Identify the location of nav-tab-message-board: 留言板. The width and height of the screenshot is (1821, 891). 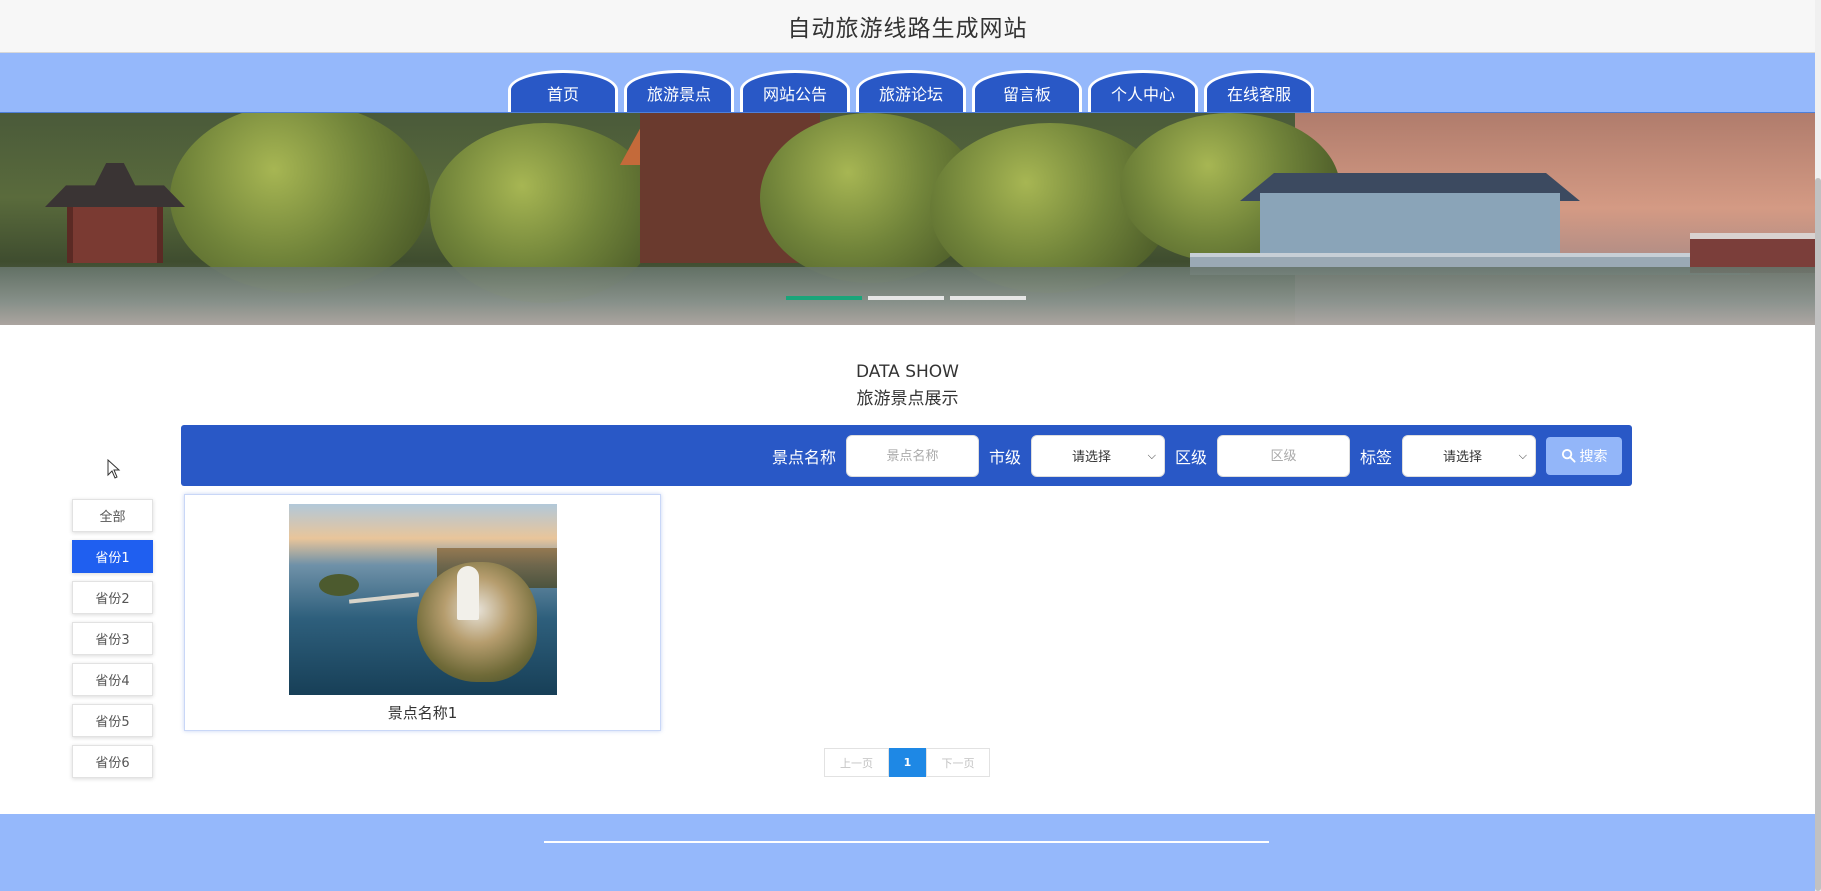
(1027, 91).